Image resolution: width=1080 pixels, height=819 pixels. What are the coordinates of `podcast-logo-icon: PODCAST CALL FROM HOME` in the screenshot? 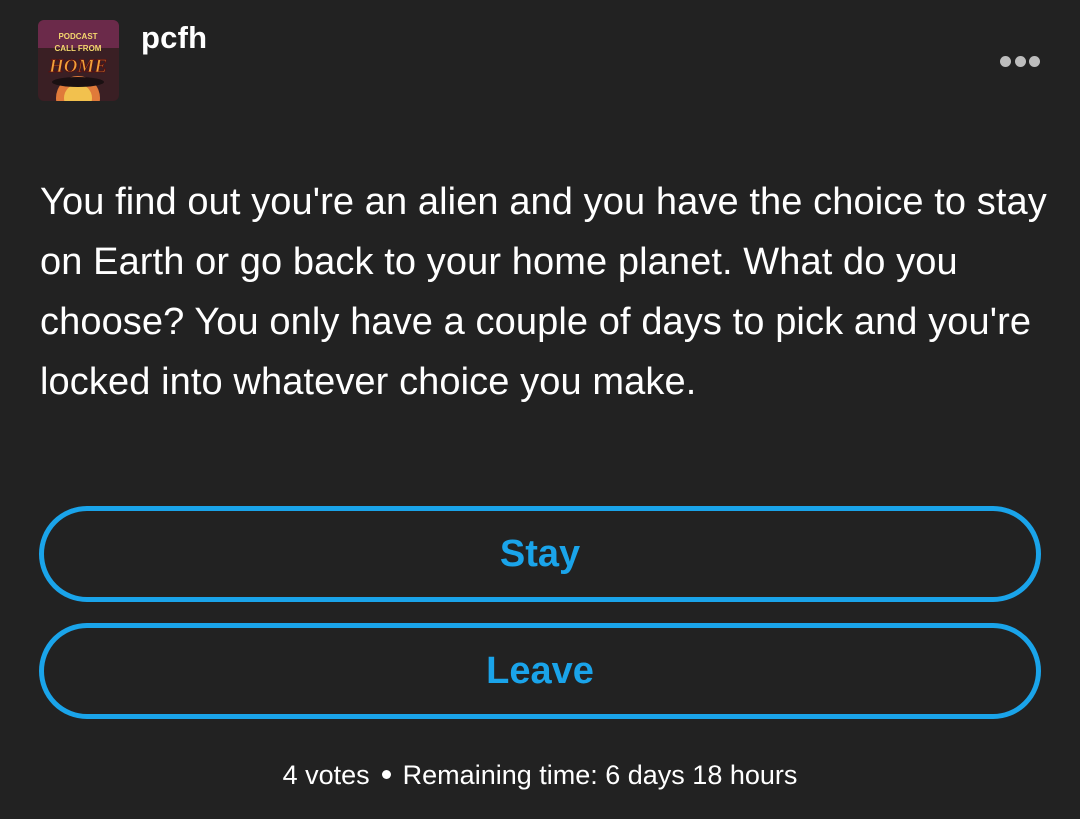 It's located at (78, 60).